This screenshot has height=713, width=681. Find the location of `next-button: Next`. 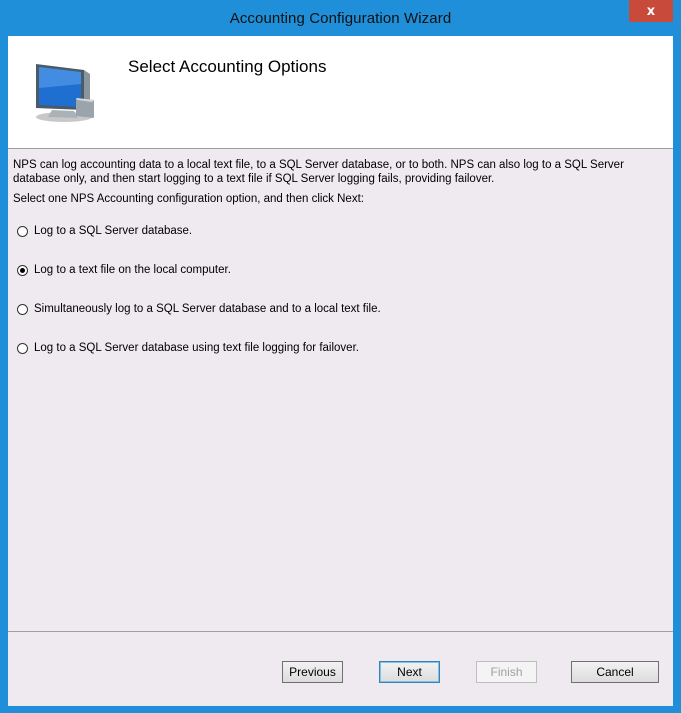

next-button: Next is located at coordinates (409, 672).